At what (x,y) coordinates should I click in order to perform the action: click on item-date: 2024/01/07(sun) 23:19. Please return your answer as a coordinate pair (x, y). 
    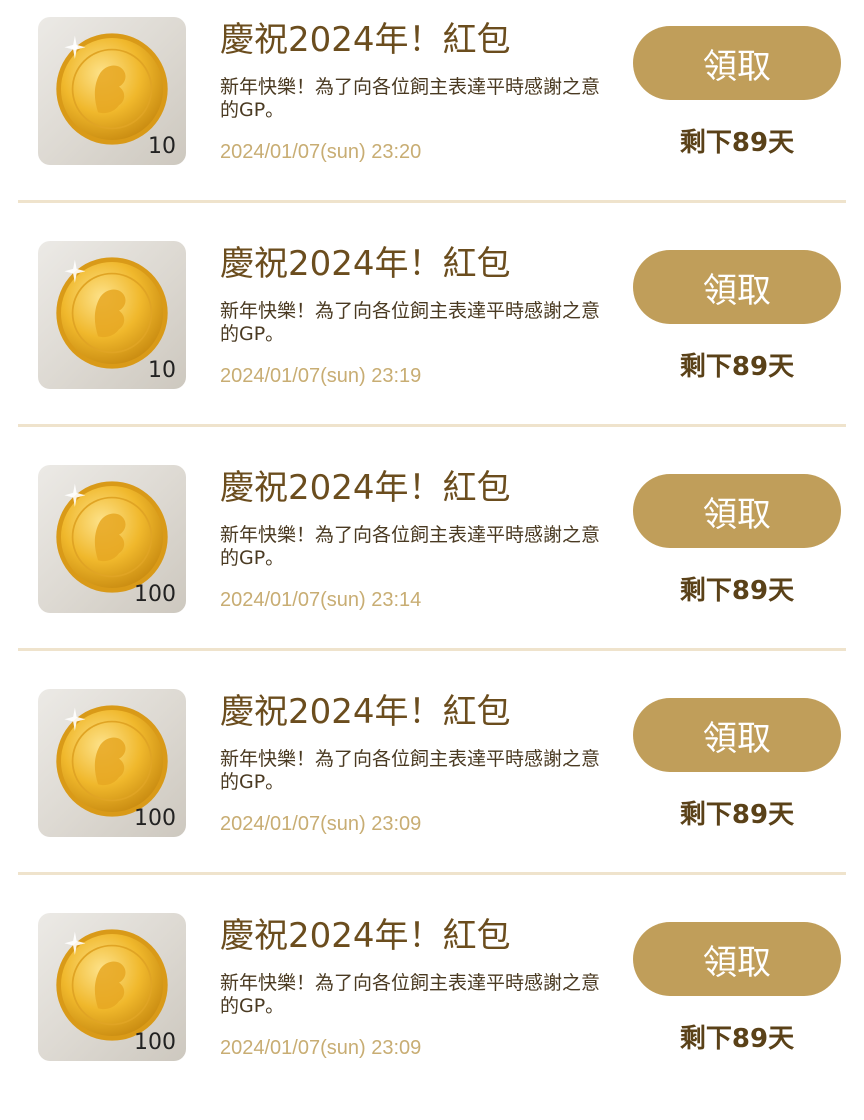
    Looking at the image, I should click on (321, 376).